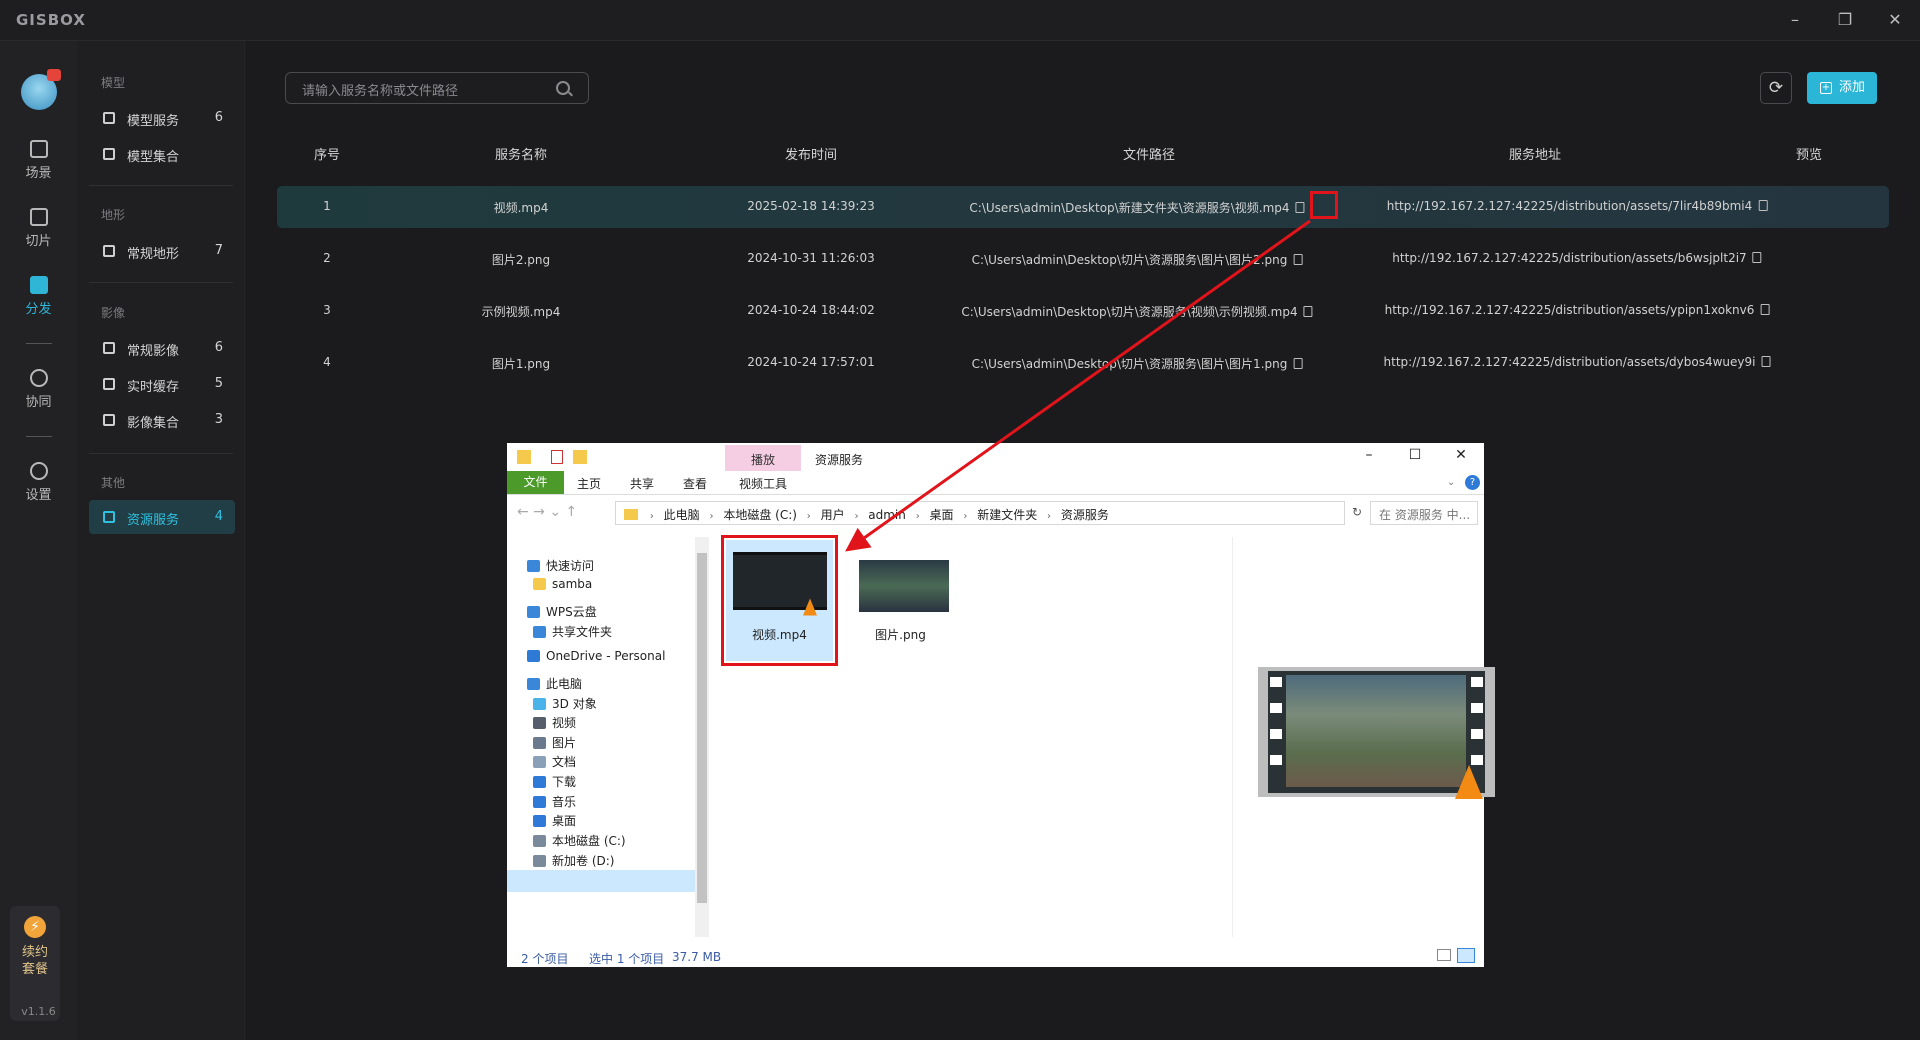 The width and height of the screenshot is (1920, 1040). What do you see at coordinates (437, 88) in the screenshot?
I see `search-input: 请输入服务名称或文件路径` at bounding box center [437, 88].